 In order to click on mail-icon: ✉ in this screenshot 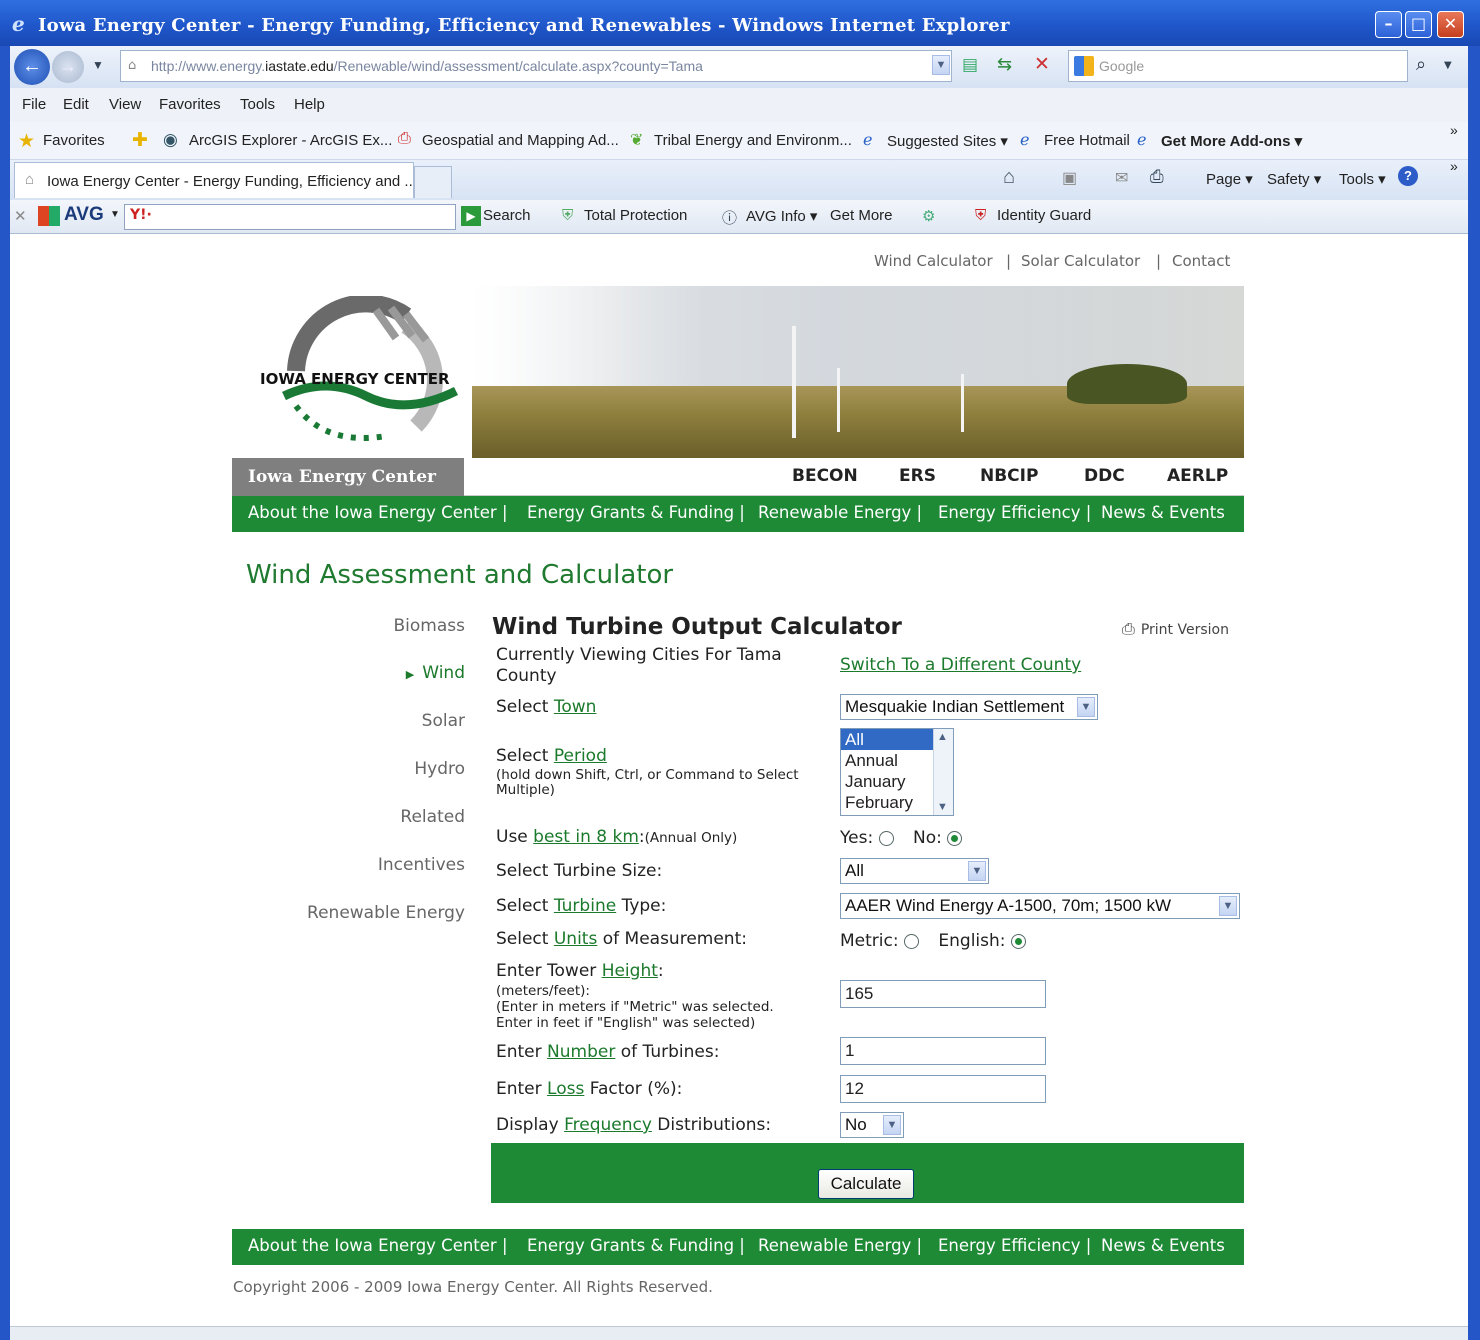, I will do `click(1121, 178)`.